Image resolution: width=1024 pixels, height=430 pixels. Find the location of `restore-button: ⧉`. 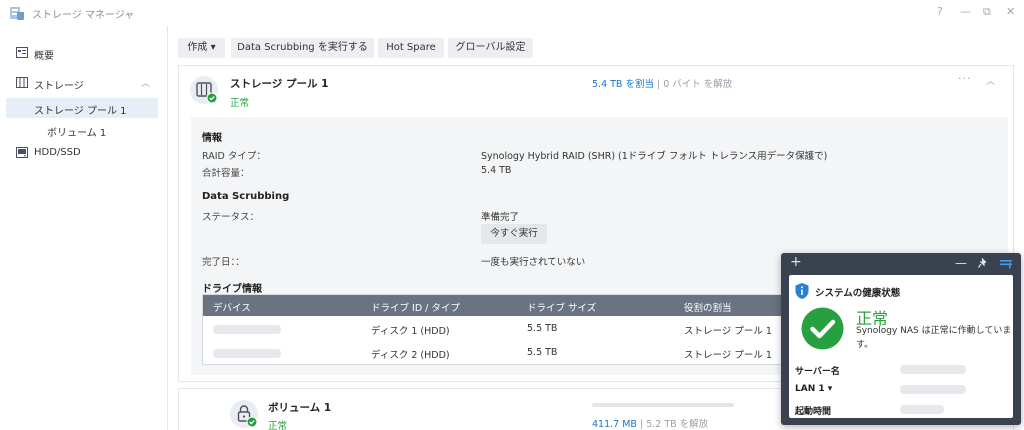

restore-button: ⧉ is located at coordinates (987, 12).